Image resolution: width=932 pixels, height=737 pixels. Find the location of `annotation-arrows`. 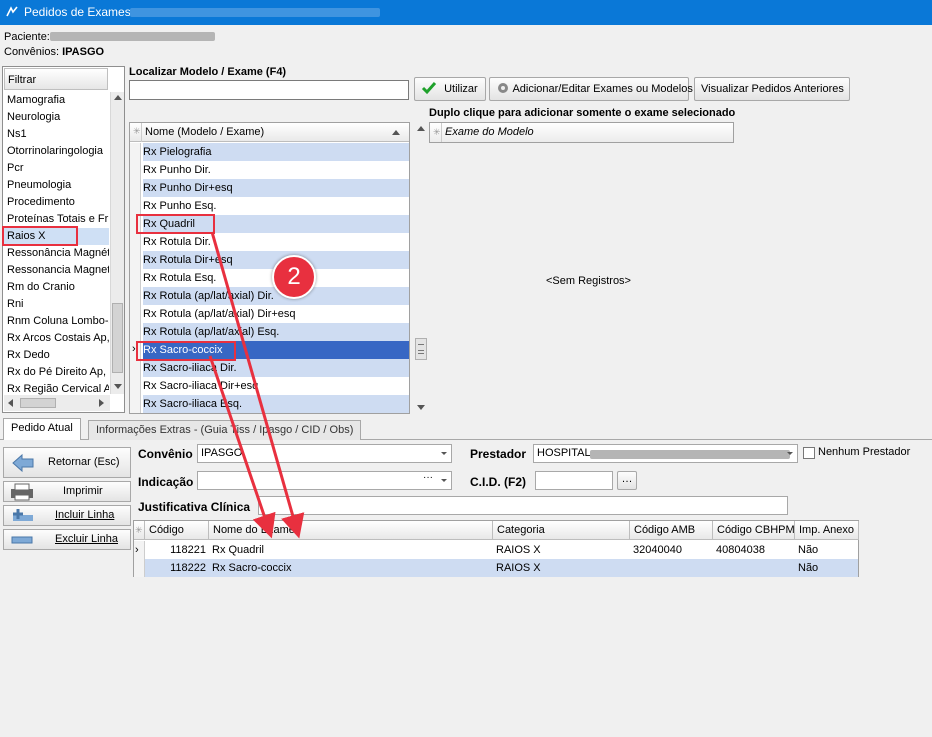

annotation-arrows is located at coordinates (256, 385).